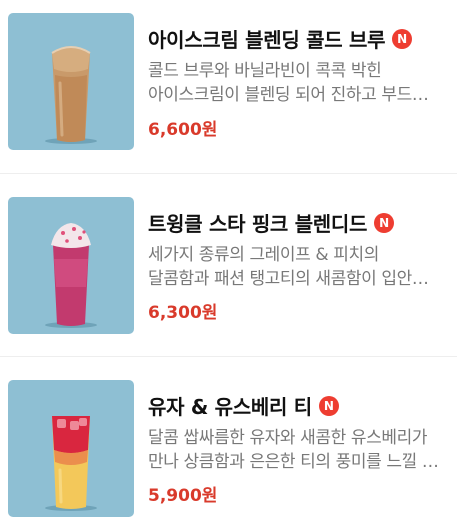 The image size is (457, 532). What do you see at coordinates (267, 40) in the screenshot?
I see `menu-item-title: 아이스크림 블렌딩 콜드 브루` at bounding box center [267, 40].